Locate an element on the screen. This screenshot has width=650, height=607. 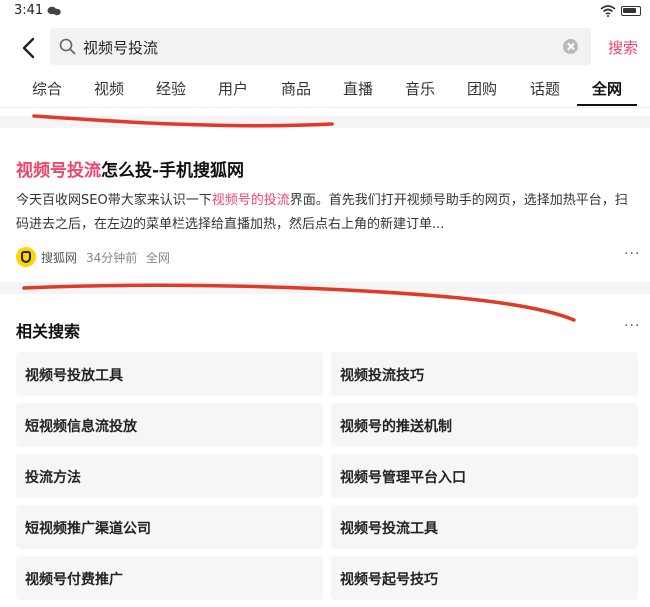
related-item-label: 视频号的推送机制 is located at coordinates (396, 427).